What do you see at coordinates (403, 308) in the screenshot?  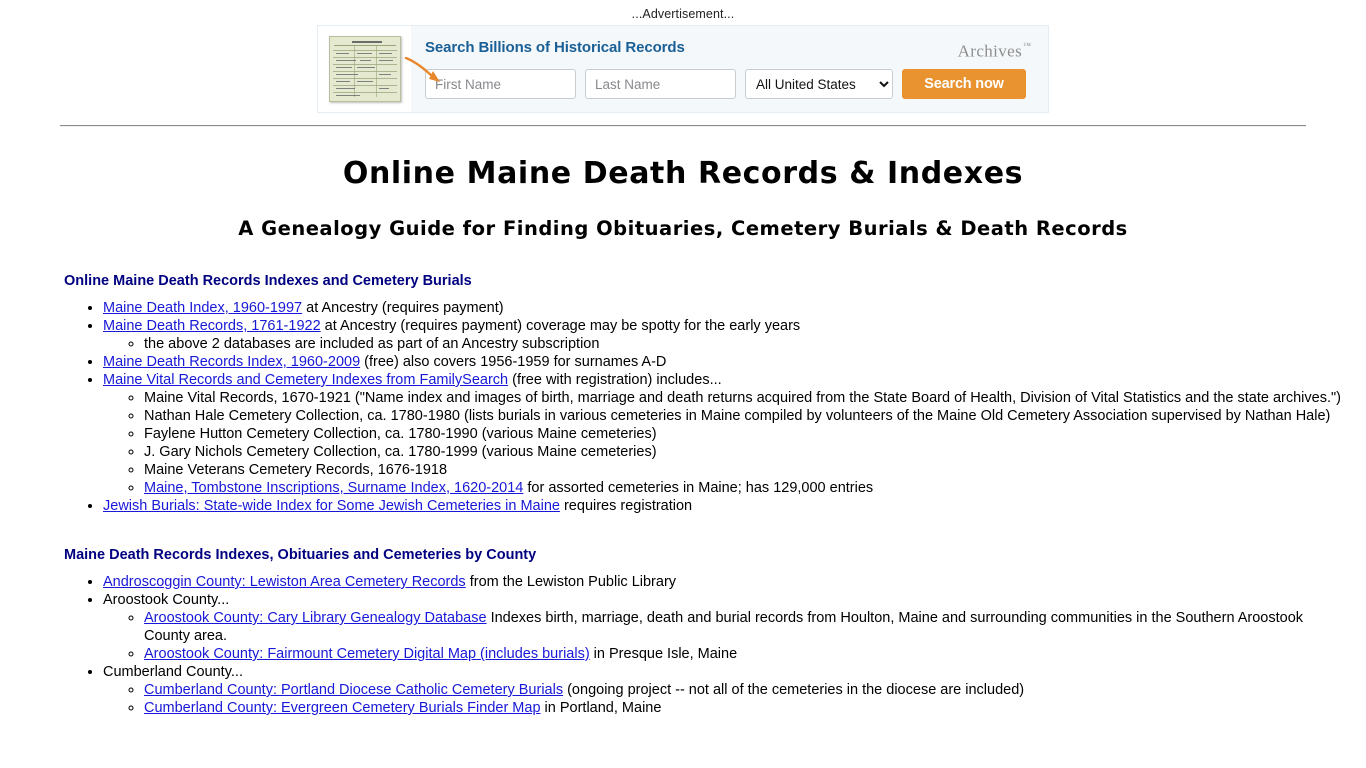 I see `resource-description: at Ancestry (requires payment)` at bounding box center [403, 308].